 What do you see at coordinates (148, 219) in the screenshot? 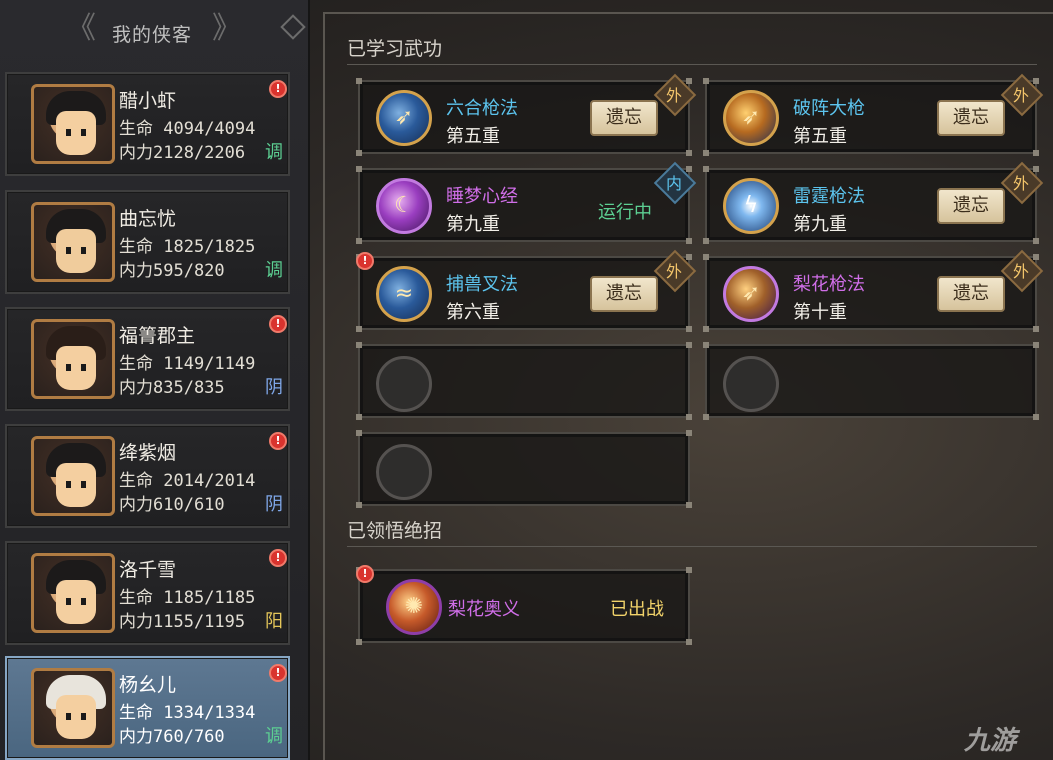
I see `hero-name: 曲忘忧` at bounding box center [148, 219].